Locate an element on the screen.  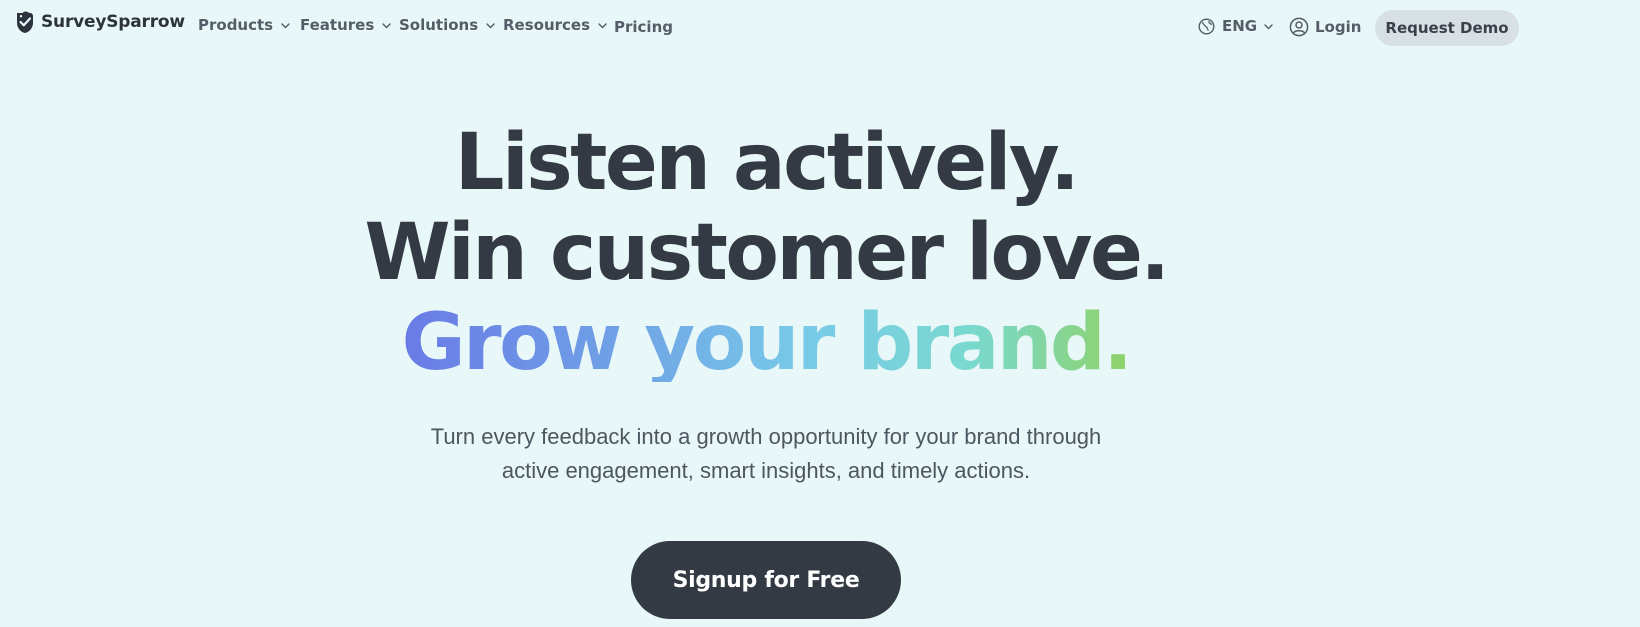
nav-item-resources: Resources is located at coordinates (555, 25).